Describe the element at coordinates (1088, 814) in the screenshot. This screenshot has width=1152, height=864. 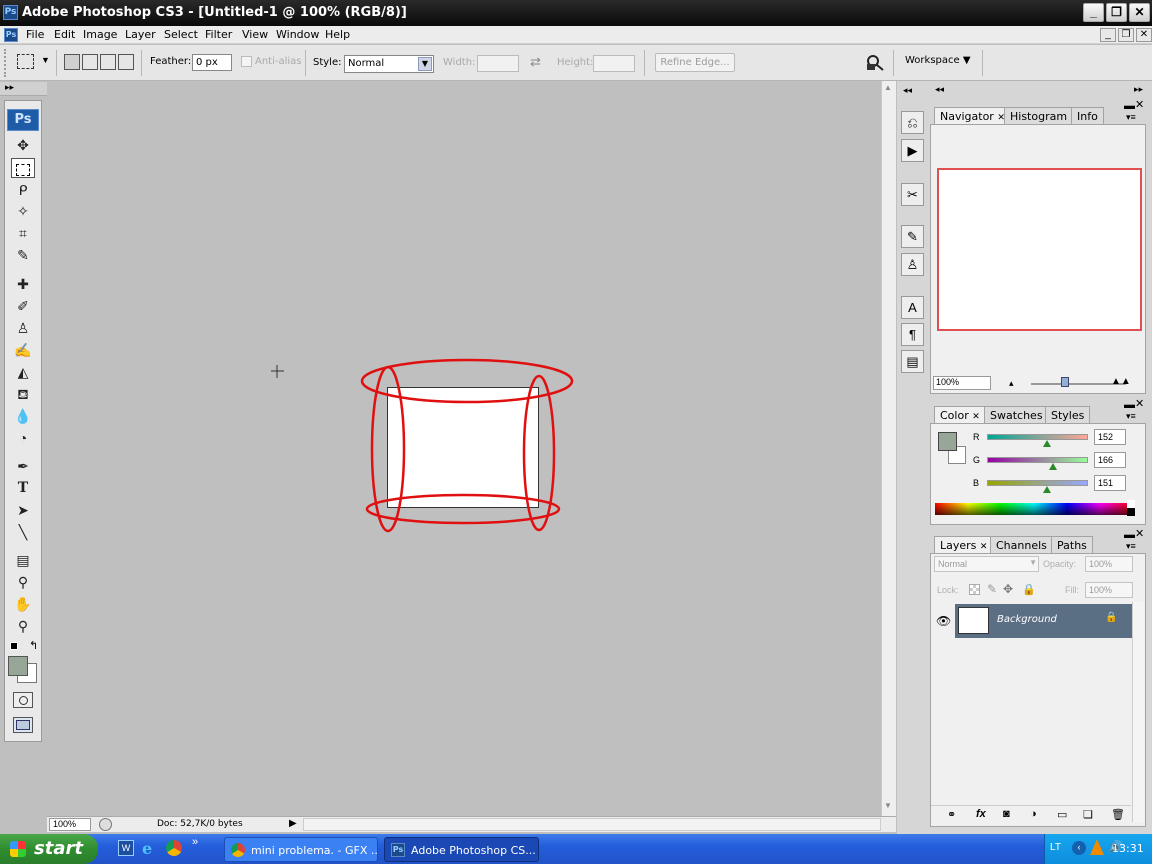
I see `new-layer-icon: ❏` at that location.